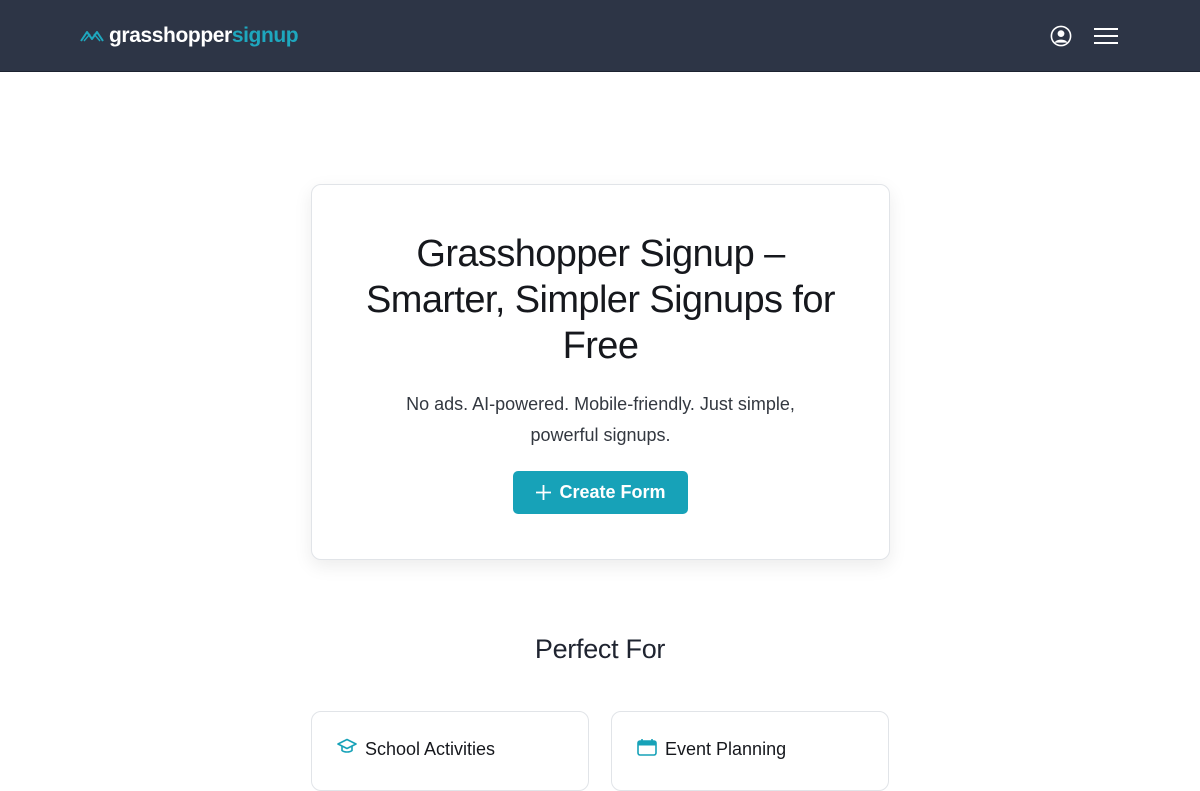 This screenshot has width=1200, height=791. I want to click on menu-toggle-button, so click(1106, 36).